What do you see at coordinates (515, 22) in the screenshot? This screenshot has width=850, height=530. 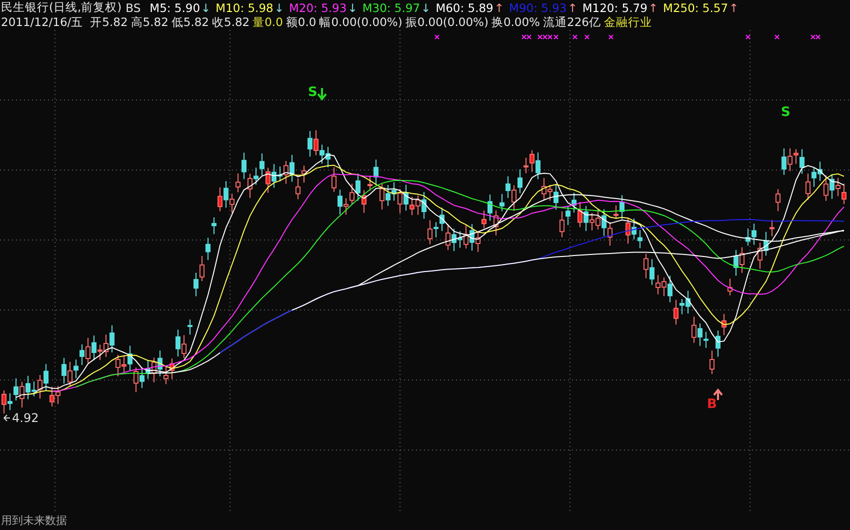 I see `quote-stat: 换0.00%` at bounding box center [515, 22].